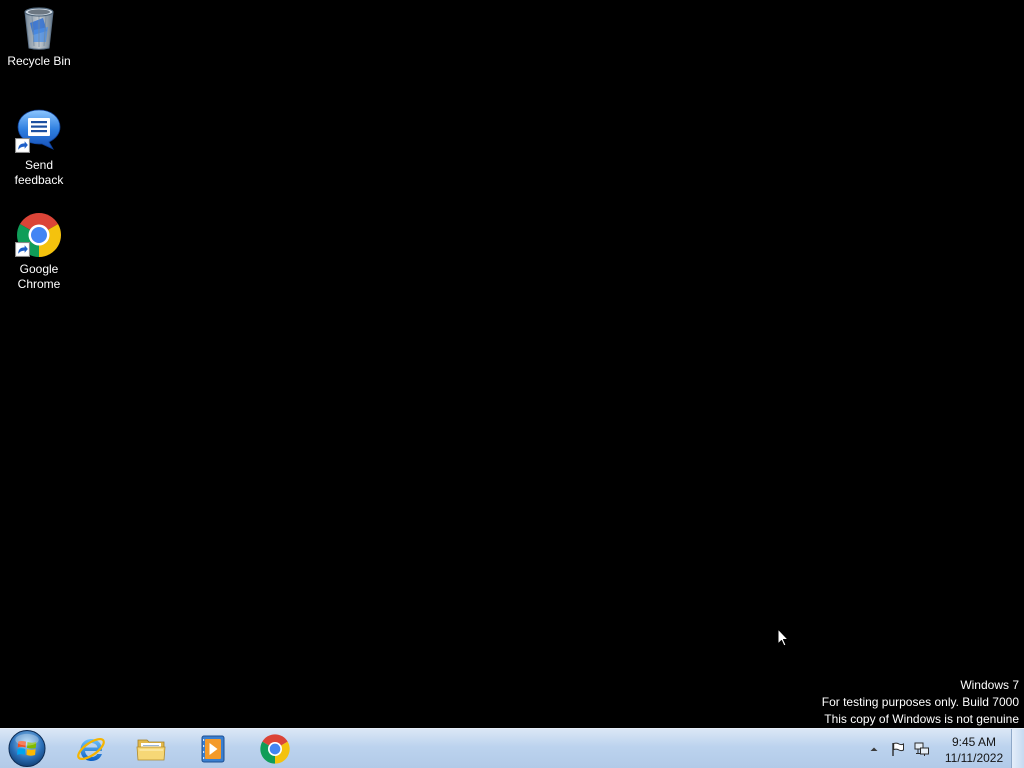 This screenshot has width=1024, height=768. What do you see at coordinates (974, 742) in the screenshot?
I see `clock-time: 9:45 AM` at bounding box center [974, 742].